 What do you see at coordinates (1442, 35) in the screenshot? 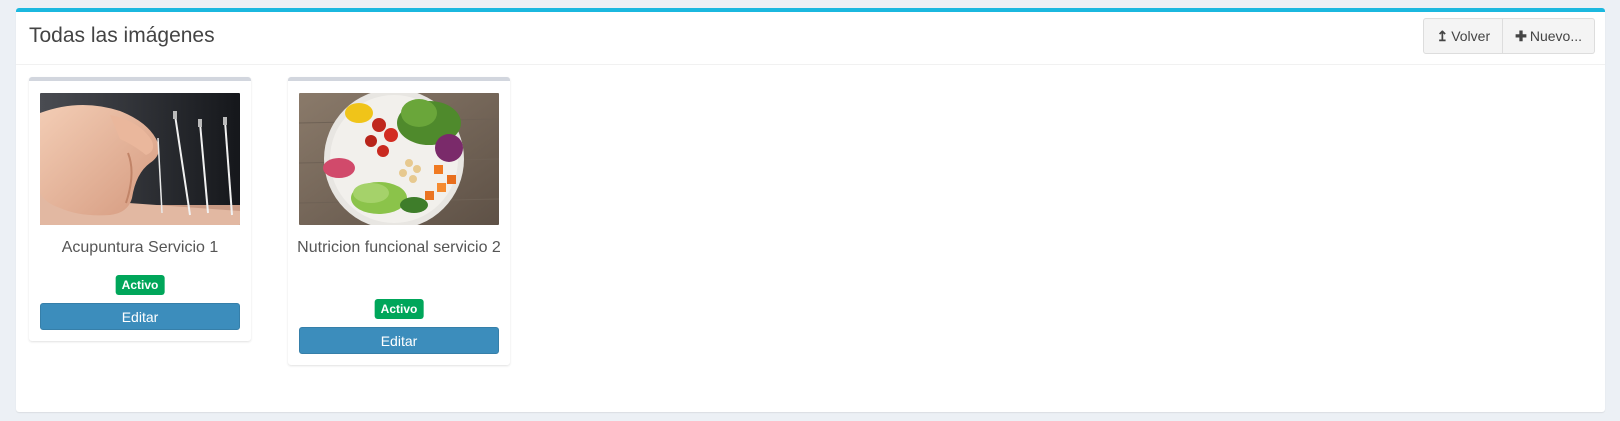
I see `level-up-icon: ↥` at bounding box center [1442, 35].